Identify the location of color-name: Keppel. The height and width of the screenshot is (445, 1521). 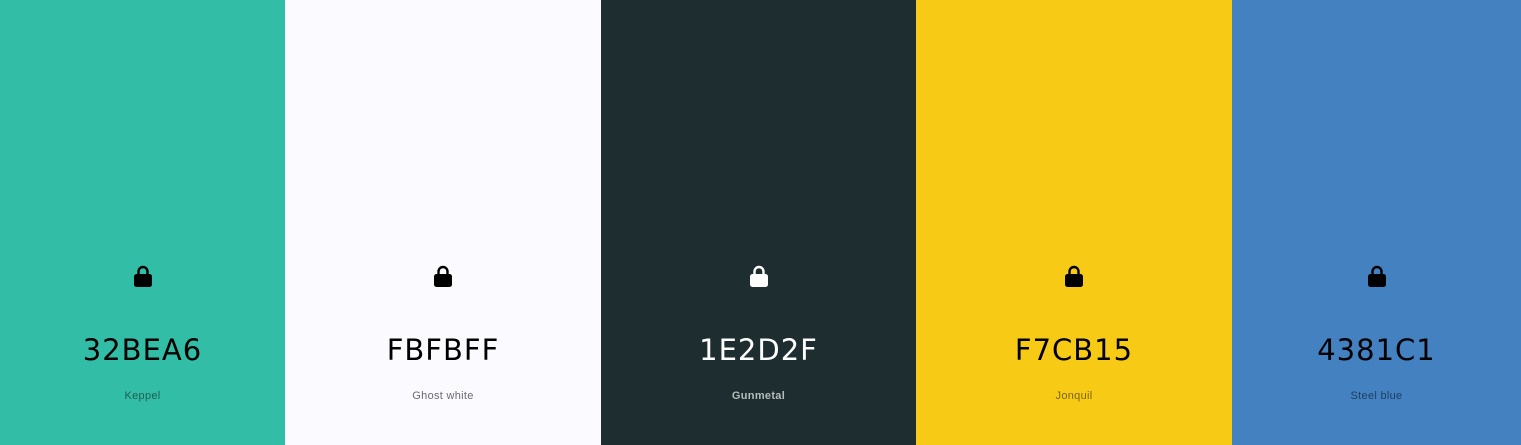
(142, 396).